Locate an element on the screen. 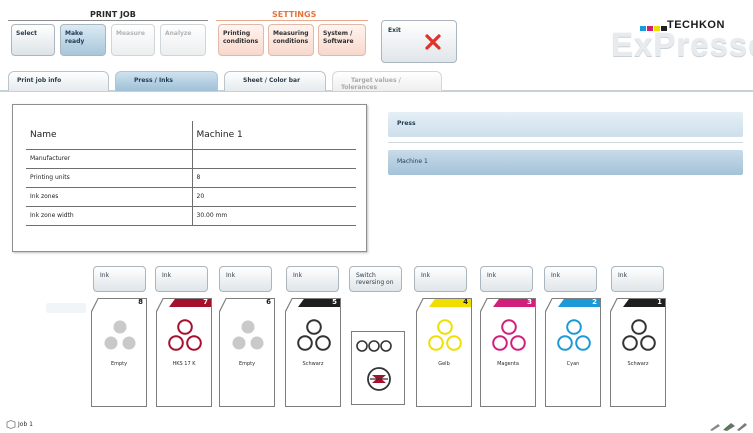 This screenshot has height=433, width=753. close-icon is located at coordinates (433, 42).